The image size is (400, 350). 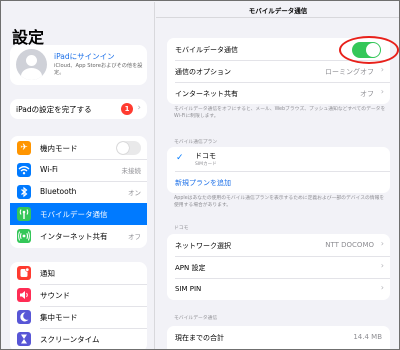 I want to click on sidebar-item-label: 機内モード, so click(x=59, y=148).